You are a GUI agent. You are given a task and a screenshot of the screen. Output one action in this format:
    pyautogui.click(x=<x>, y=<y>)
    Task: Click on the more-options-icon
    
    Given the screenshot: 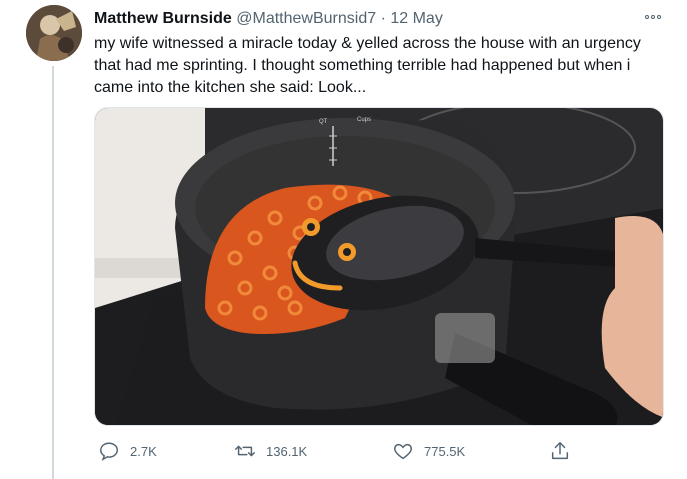 What is the action you would take?
    pyautogui.click(x=653, y=17)
    